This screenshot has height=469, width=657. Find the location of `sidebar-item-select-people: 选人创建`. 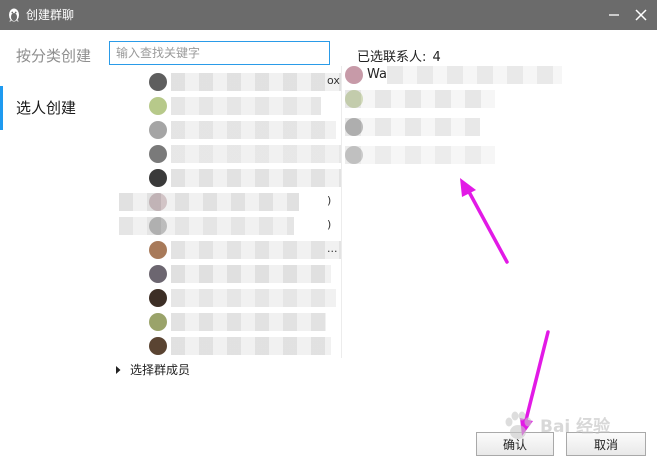

sidebar-item-select-people: 选人创建 is located at coordinates (53, 108).